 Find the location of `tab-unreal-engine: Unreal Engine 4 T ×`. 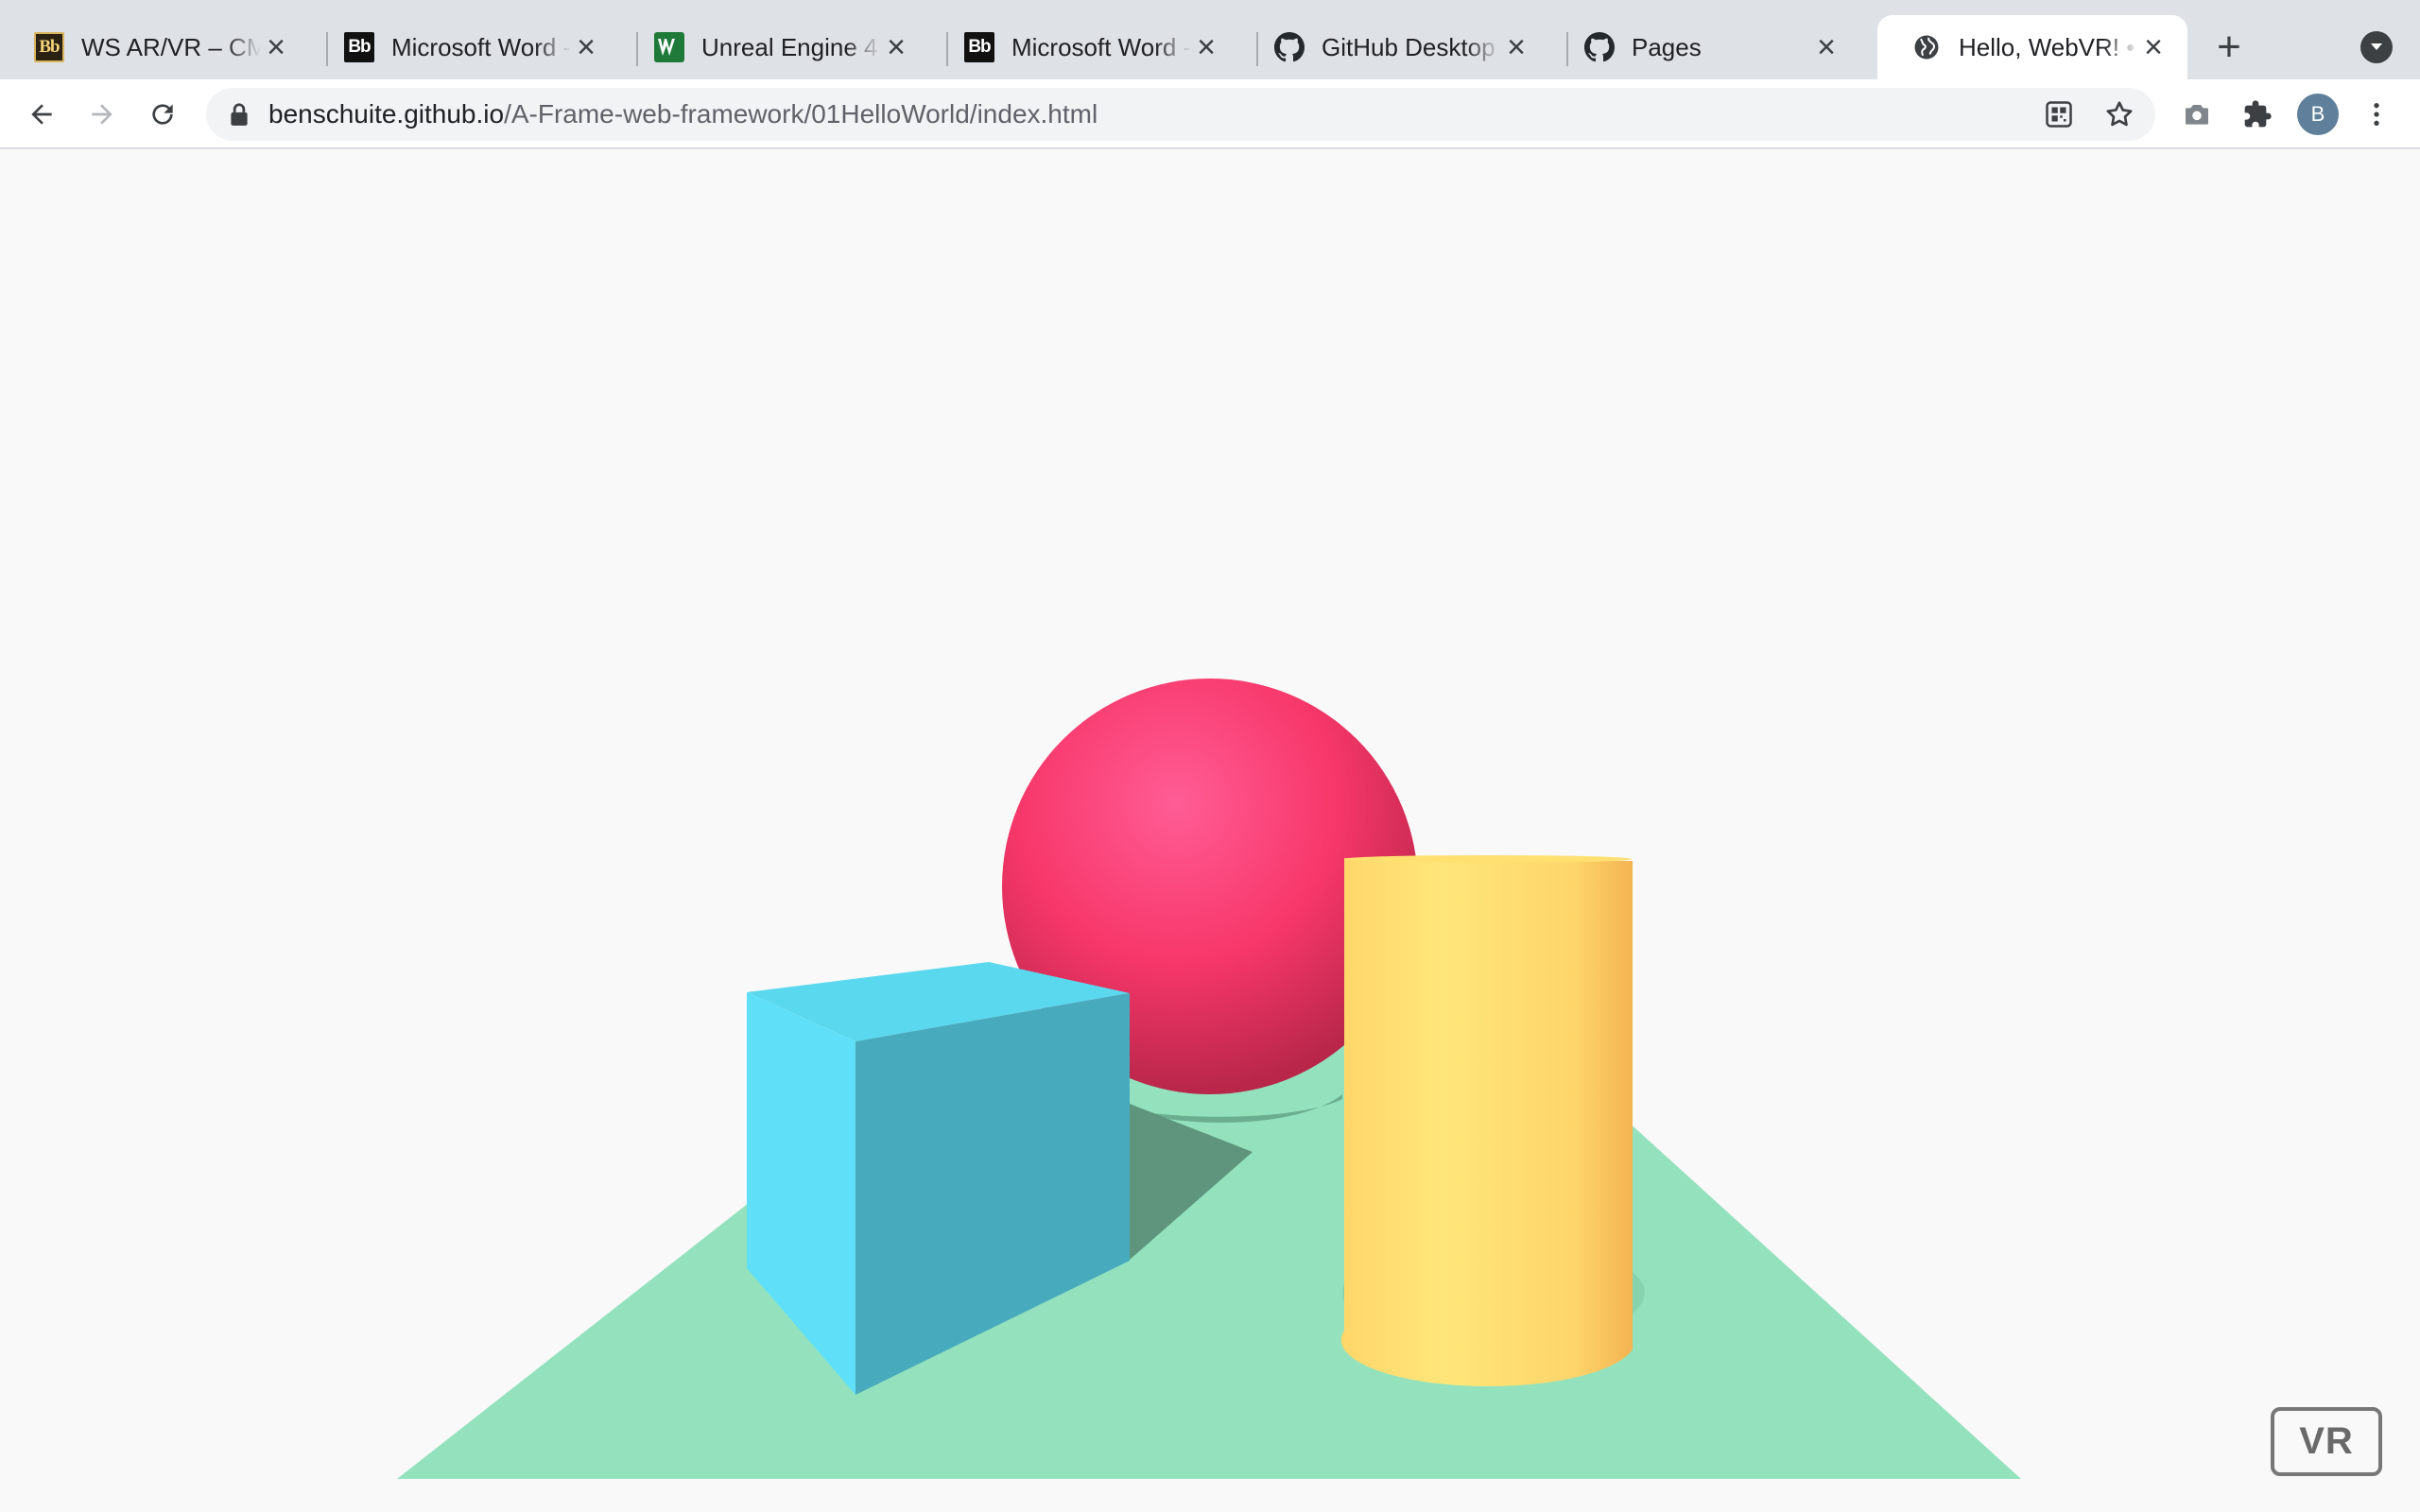

tab-unreal-engine: Unreal Engine 4 T × is located at coordinates (775, 47).